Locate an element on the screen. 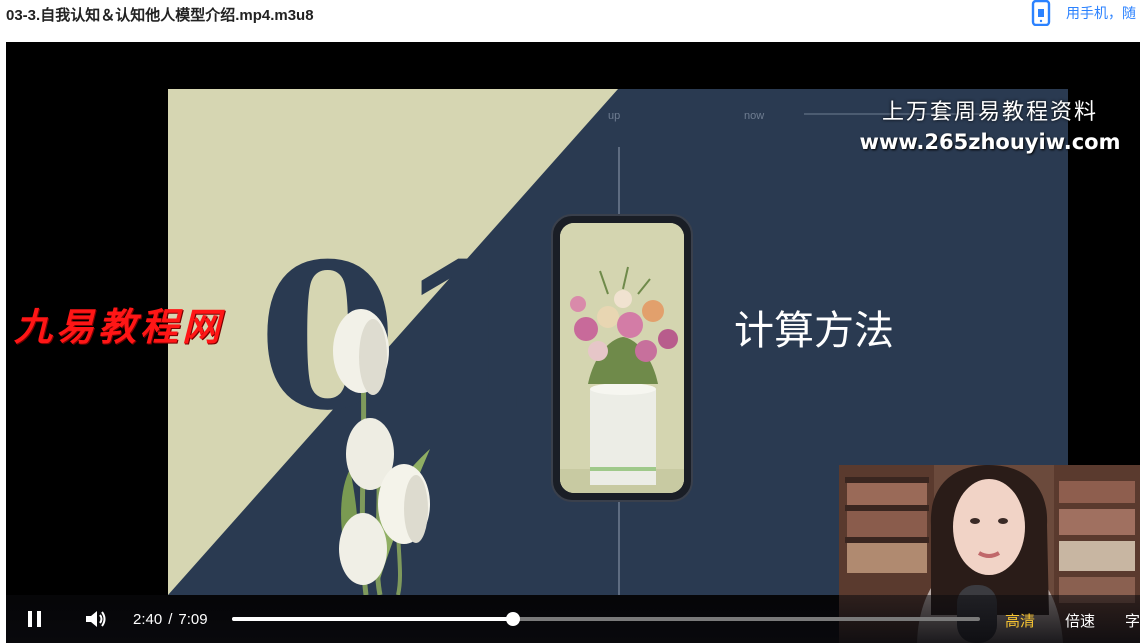 This screenshot has width=1140, height=643. play-pause-button is located at coordinates (35, 621).